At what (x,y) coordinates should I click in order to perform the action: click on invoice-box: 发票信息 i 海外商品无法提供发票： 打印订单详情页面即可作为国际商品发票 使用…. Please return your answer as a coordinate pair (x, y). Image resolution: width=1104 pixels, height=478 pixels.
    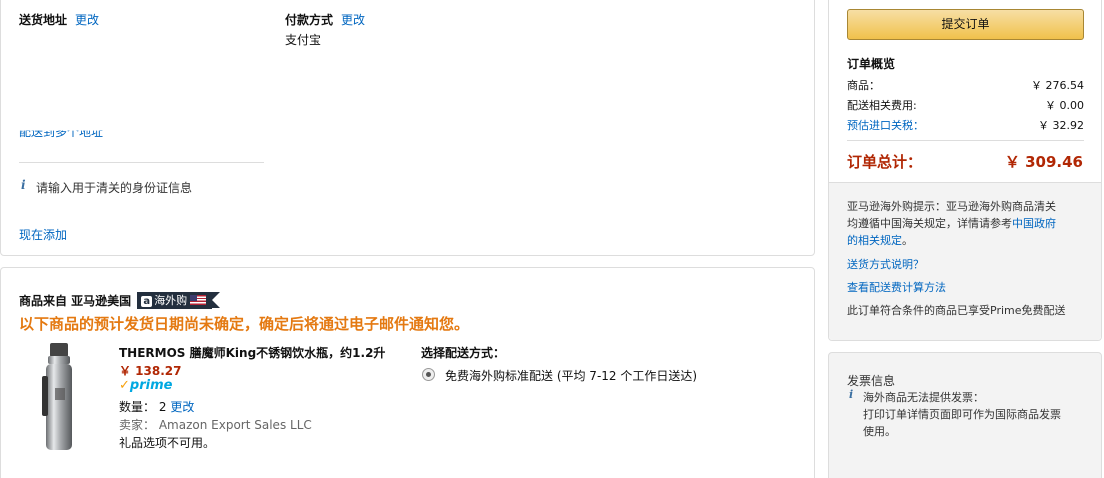
    Looking at the image, I should click on (965, 415).